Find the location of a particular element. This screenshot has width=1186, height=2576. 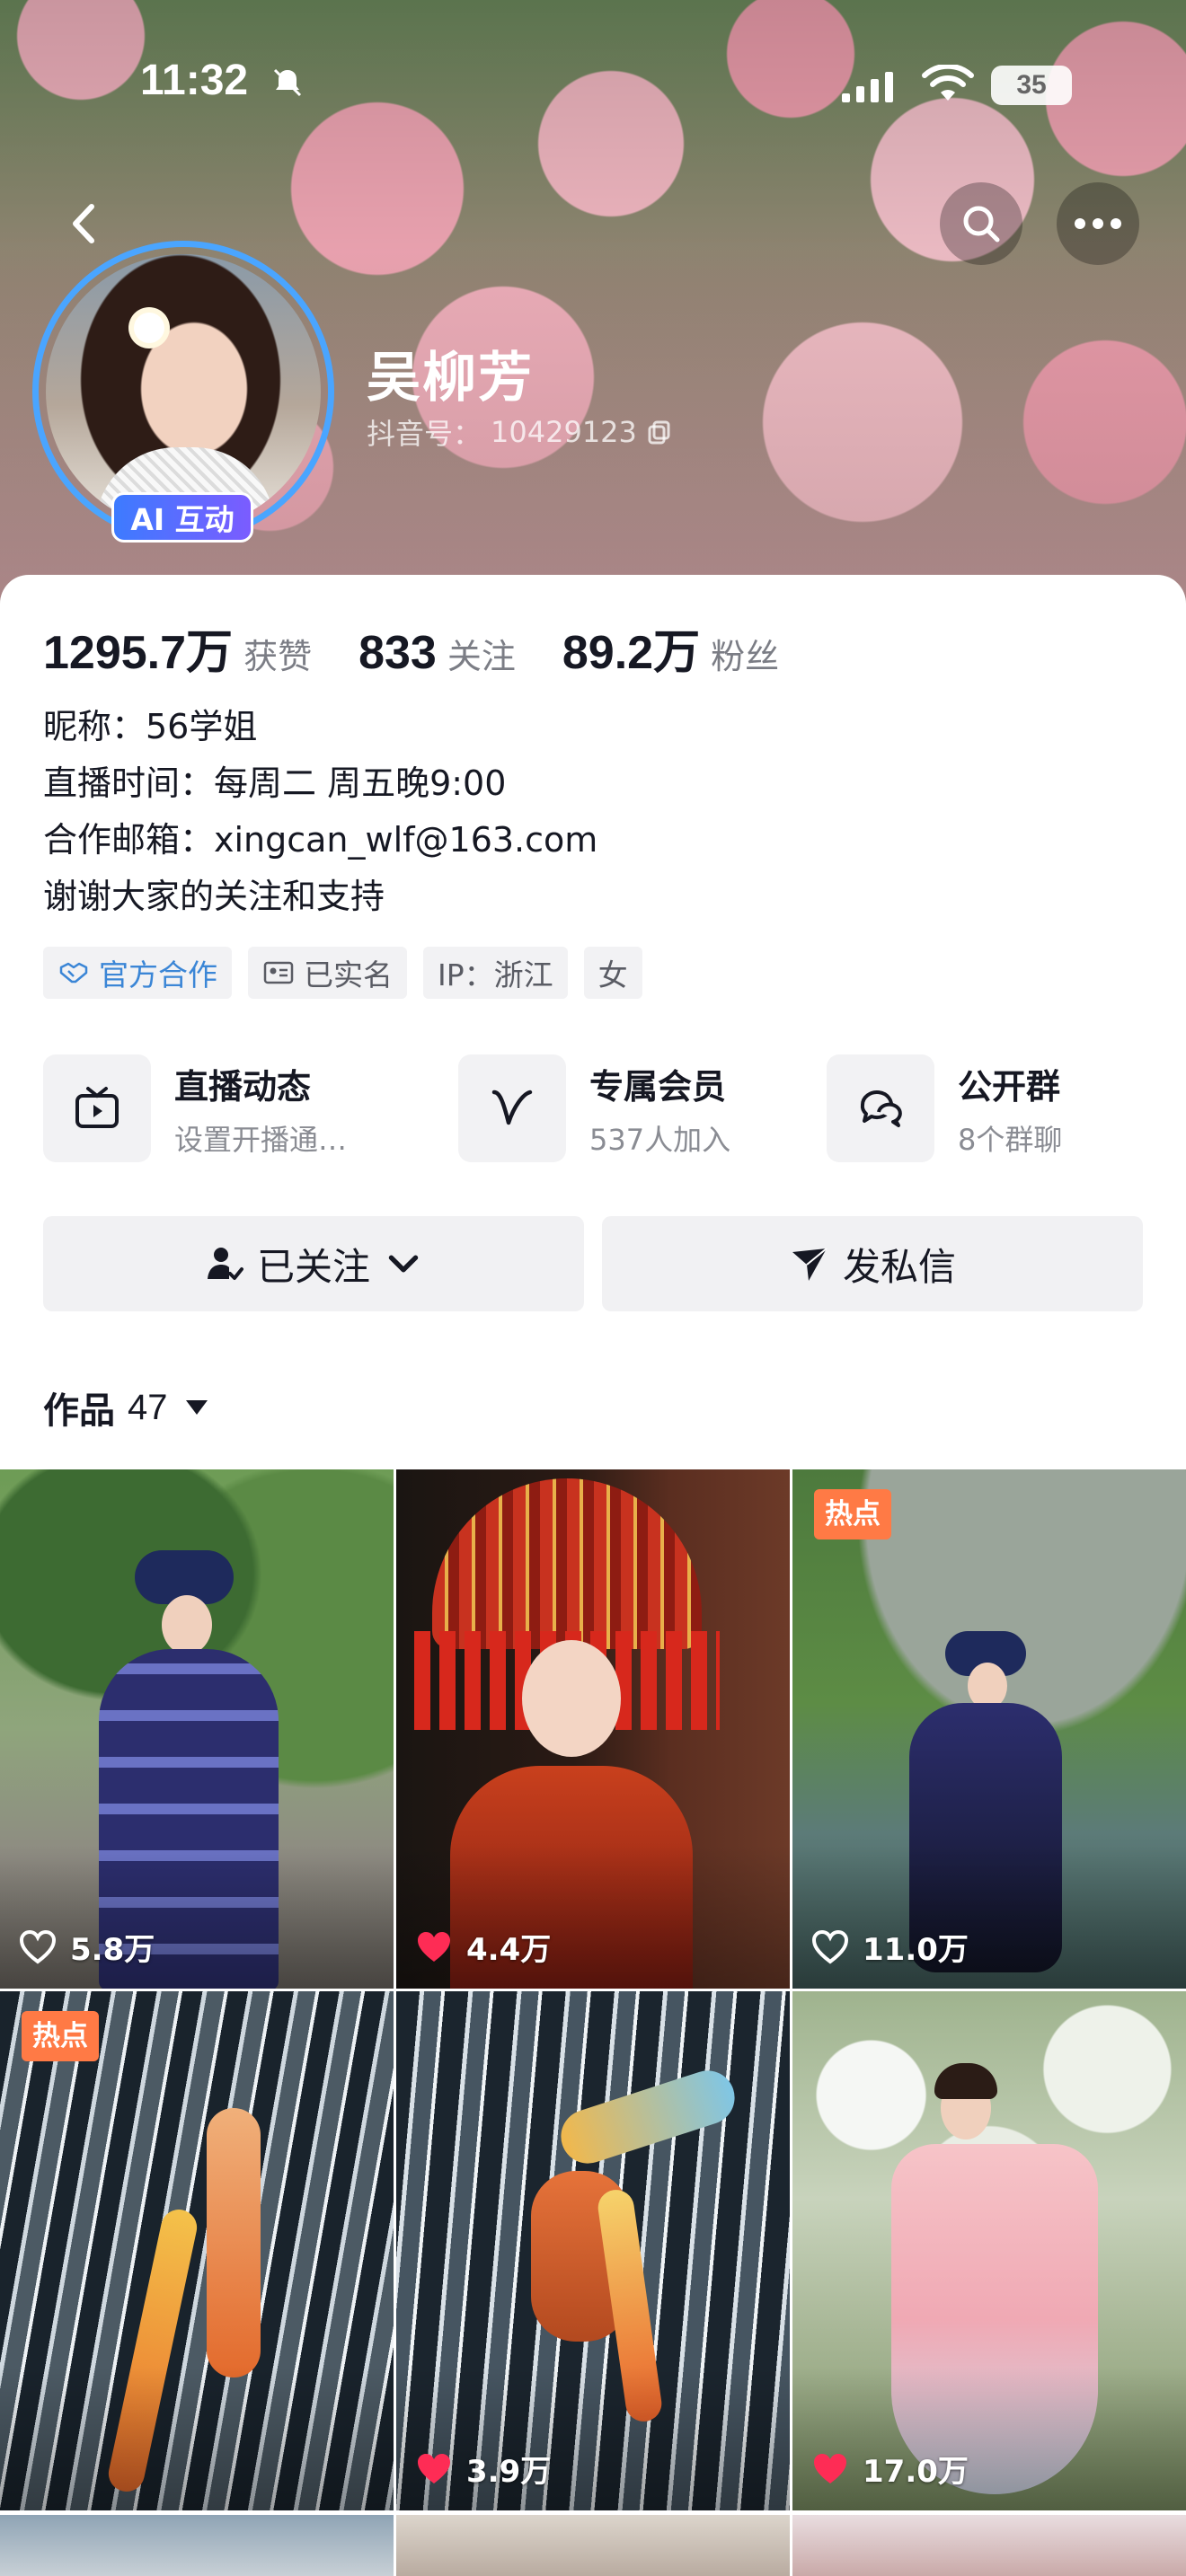

paper-plane-icon is located at coordinates (810, 1264).